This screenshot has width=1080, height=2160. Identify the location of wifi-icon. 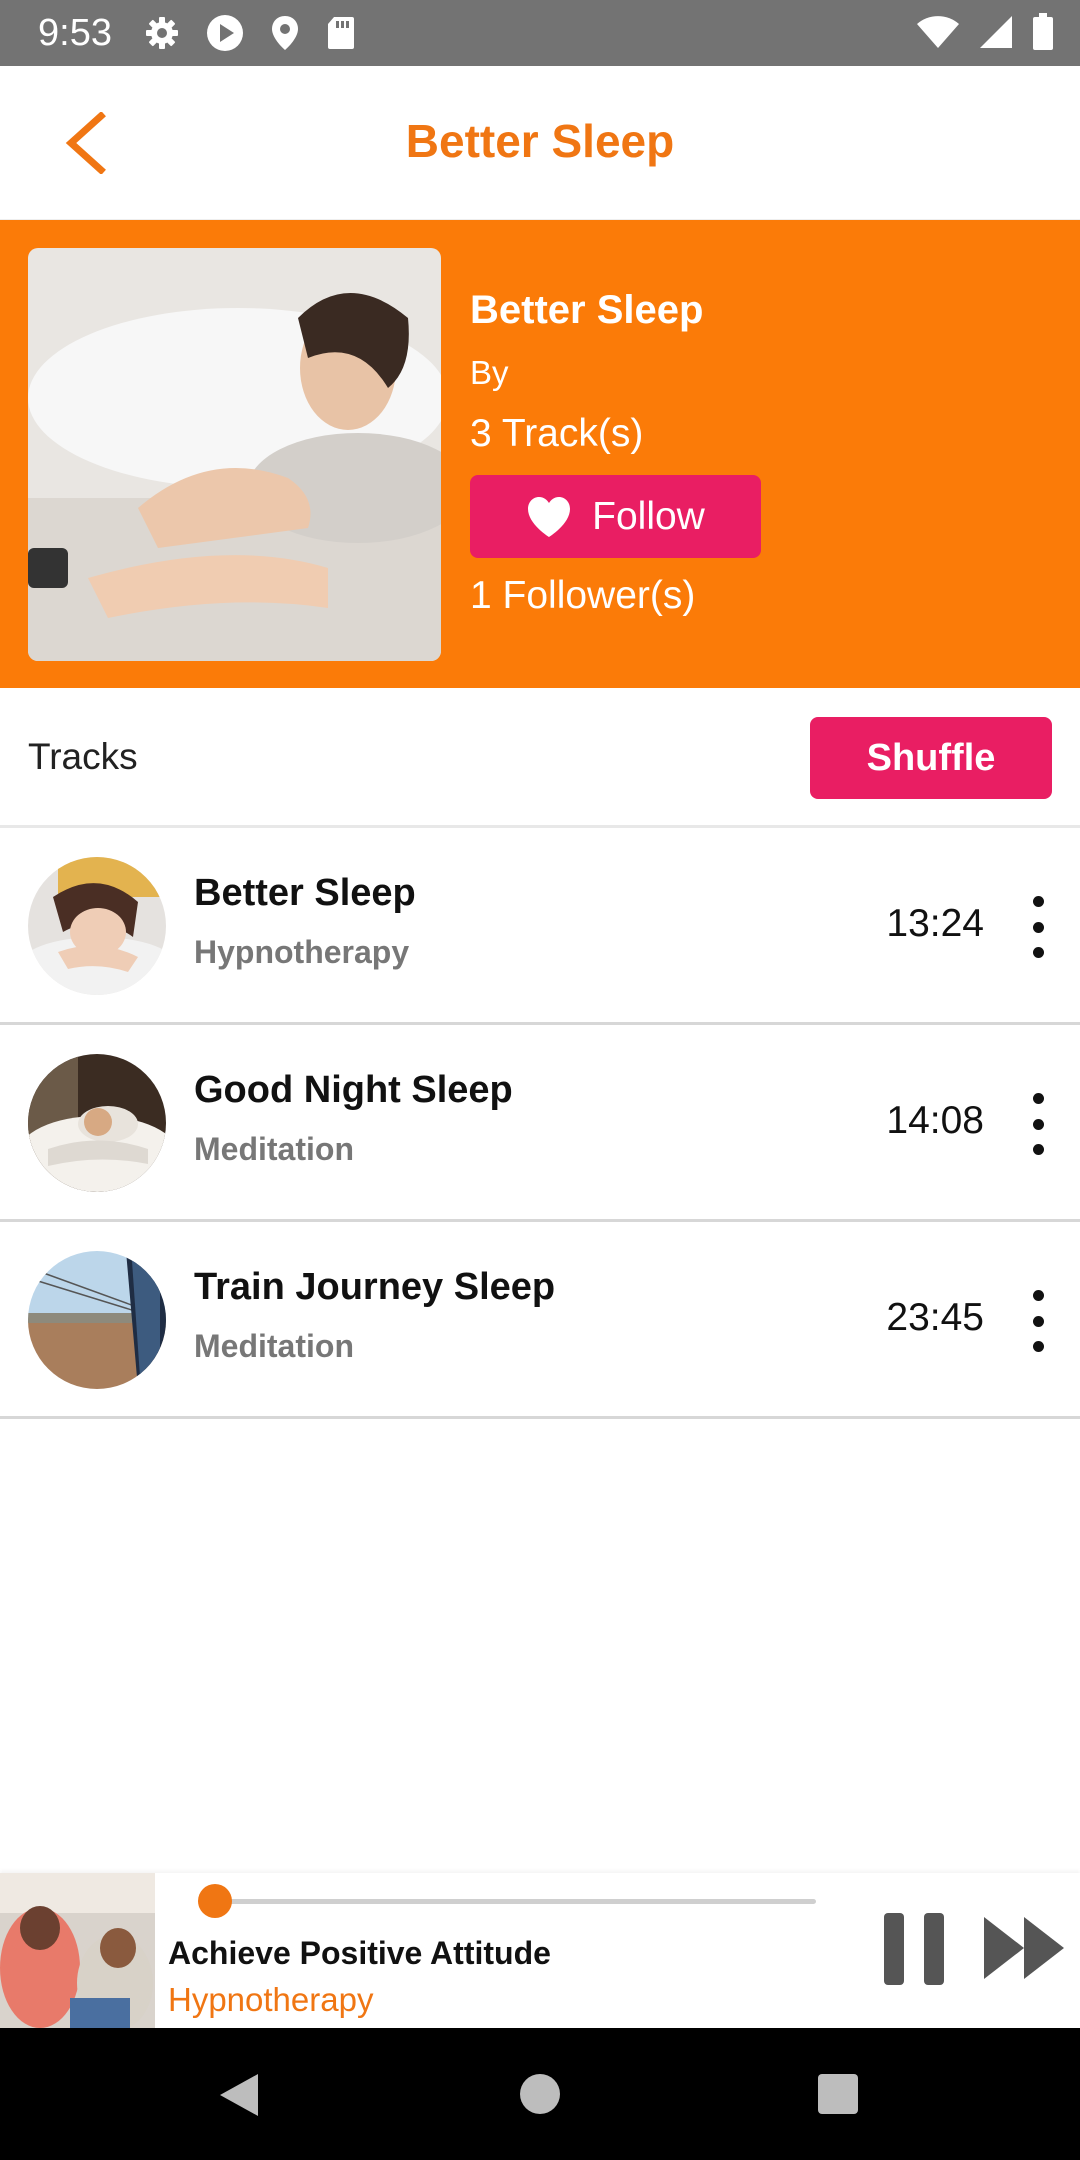
(938, 32).